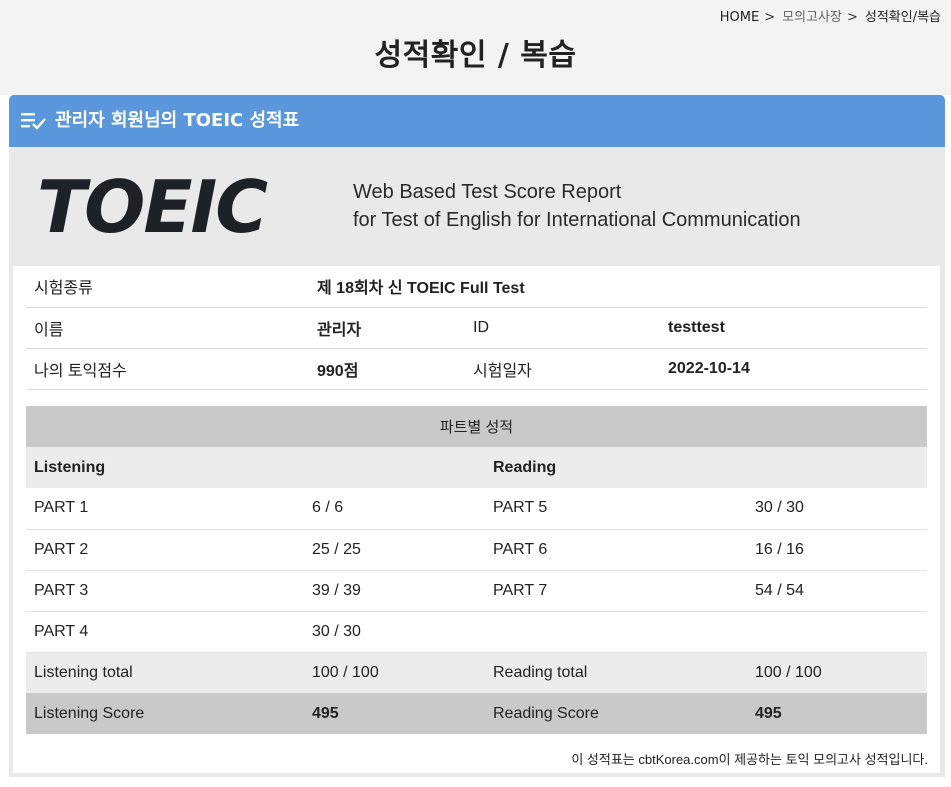 The image size is (951, 787). Describe the element at coordinates (812, 15) in the screenshot. I see `breadcrumb-section-link: 모의고사장` at that location.